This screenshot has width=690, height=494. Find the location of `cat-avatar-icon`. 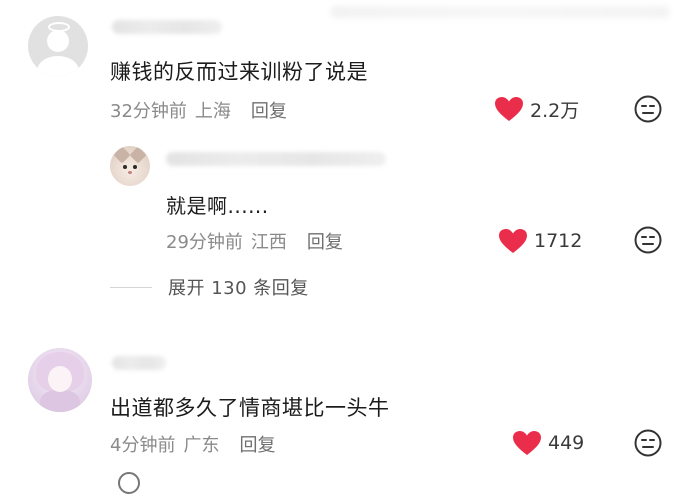

cat-avatar-icon is located at coordinates (130, 166).